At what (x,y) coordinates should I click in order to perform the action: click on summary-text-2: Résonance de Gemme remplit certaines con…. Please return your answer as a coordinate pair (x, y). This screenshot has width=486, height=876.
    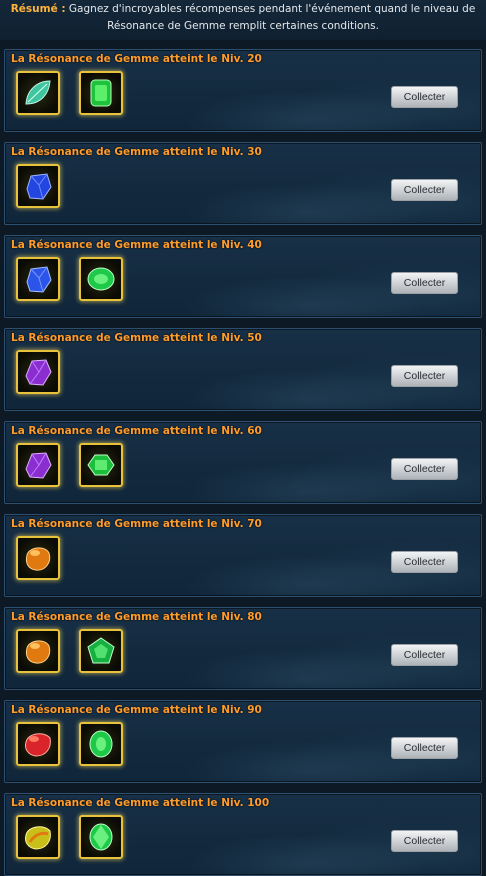
    Looking at the image, I should click on (243, 26).